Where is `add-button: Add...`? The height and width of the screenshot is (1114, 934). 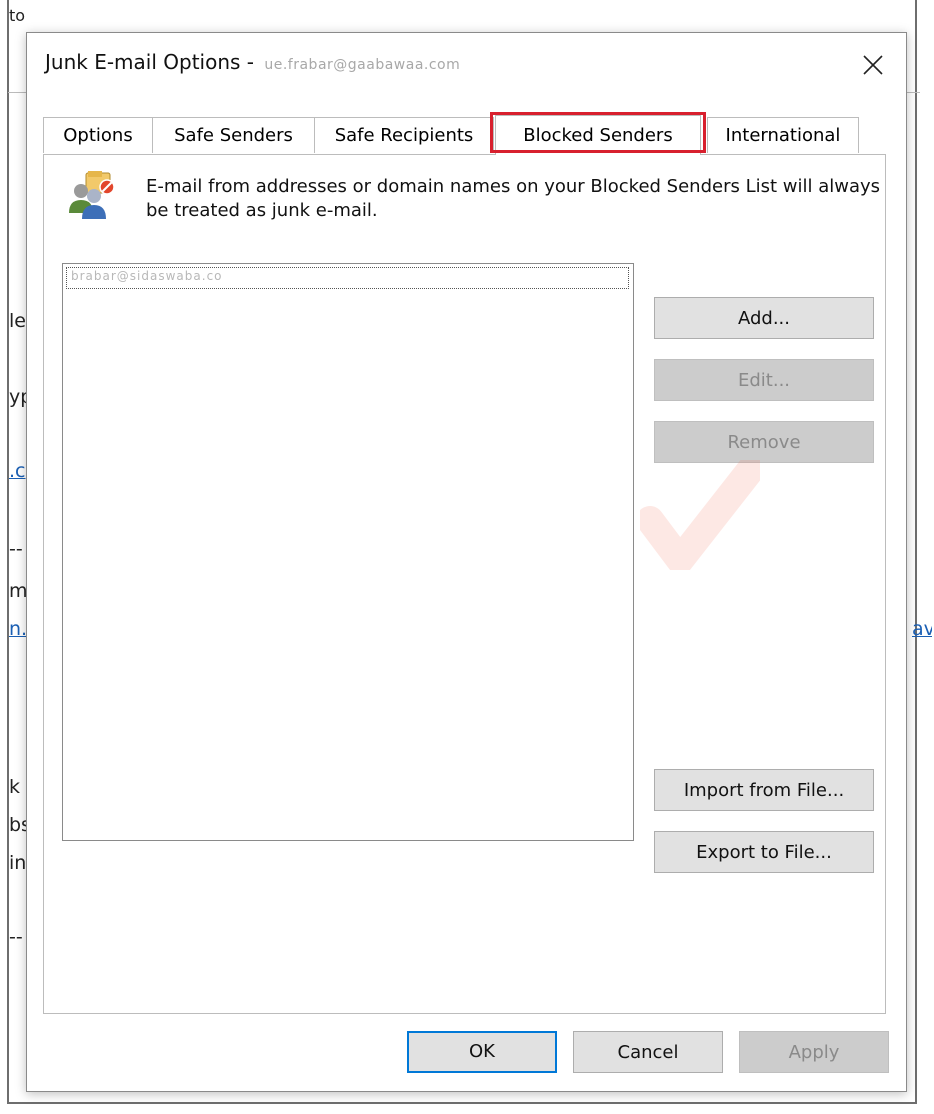 add-button: Add... is located at coordinates (764, 318).